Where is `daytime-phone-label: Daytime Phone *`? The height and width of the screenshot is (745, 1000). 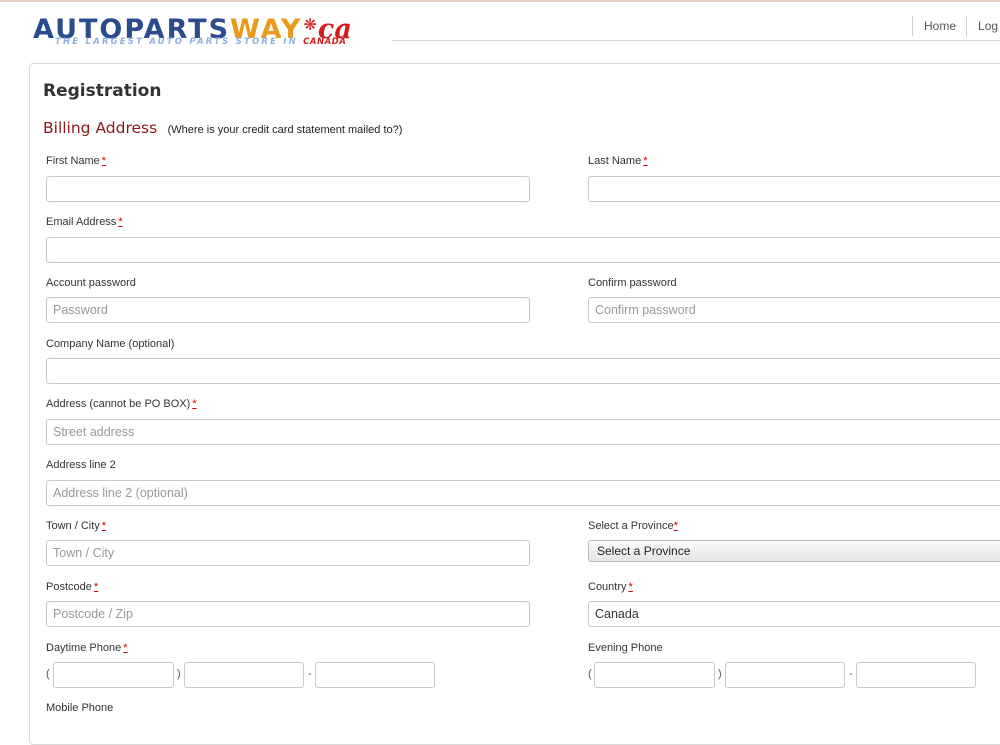
daytime-phone-label: Daytime Phone * is located at coordinates (87, 648).